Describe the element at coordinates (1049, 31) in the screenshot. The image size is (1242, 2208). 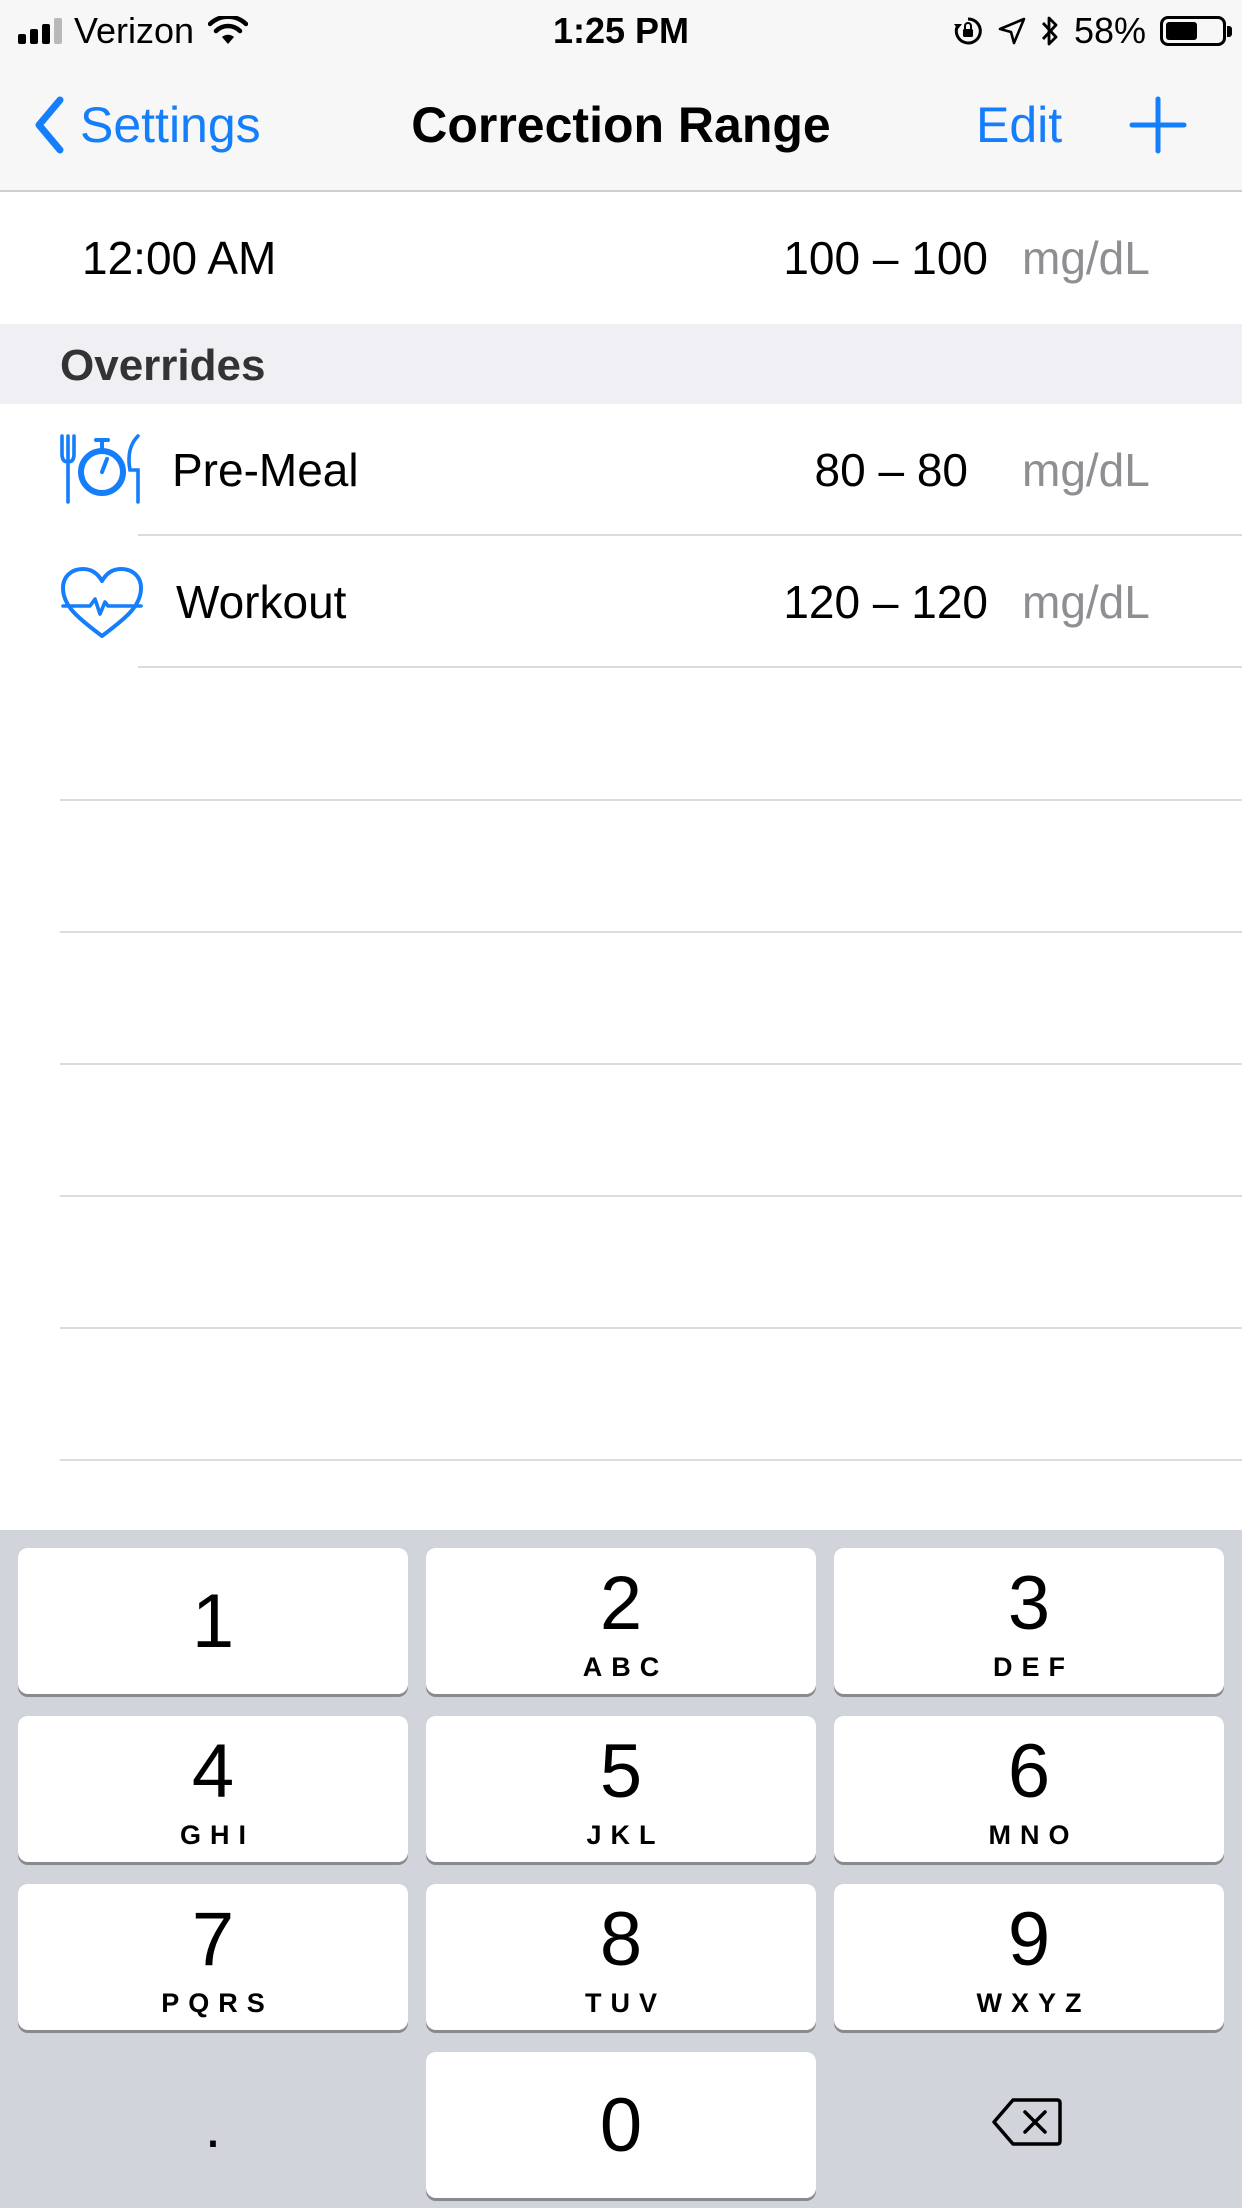
I see `bluetooth-icon` at that location.